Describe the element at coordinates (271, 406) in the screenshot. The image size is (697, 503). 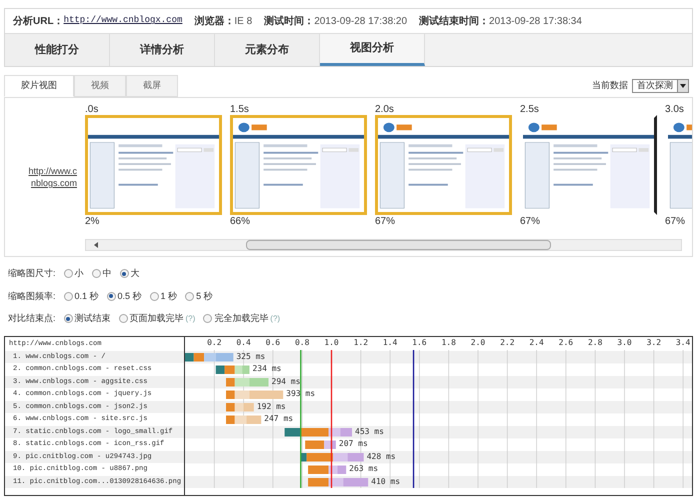
I see `request-duration: 192 ms` at that location.